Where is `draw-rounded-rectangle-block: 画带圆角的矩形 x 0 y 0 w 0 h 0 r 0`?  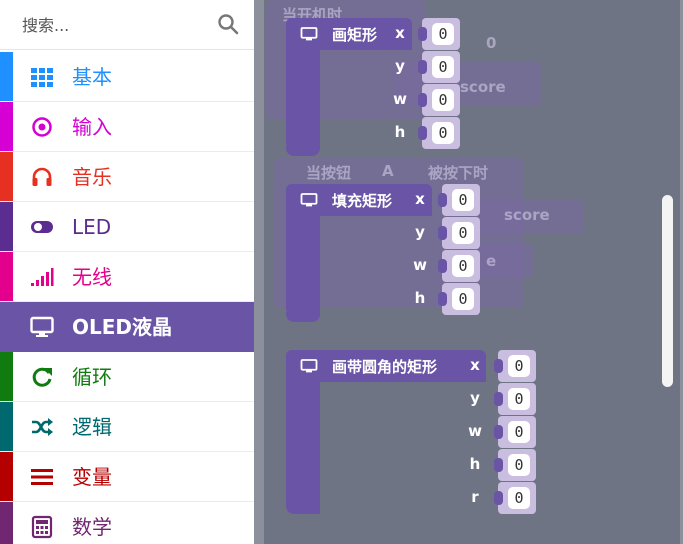 draw-rounded-rectangle-block: 画带圆角的矩形 x 0 y 0 w 0 h 0 r 0 is located at coordinates (416, 436).